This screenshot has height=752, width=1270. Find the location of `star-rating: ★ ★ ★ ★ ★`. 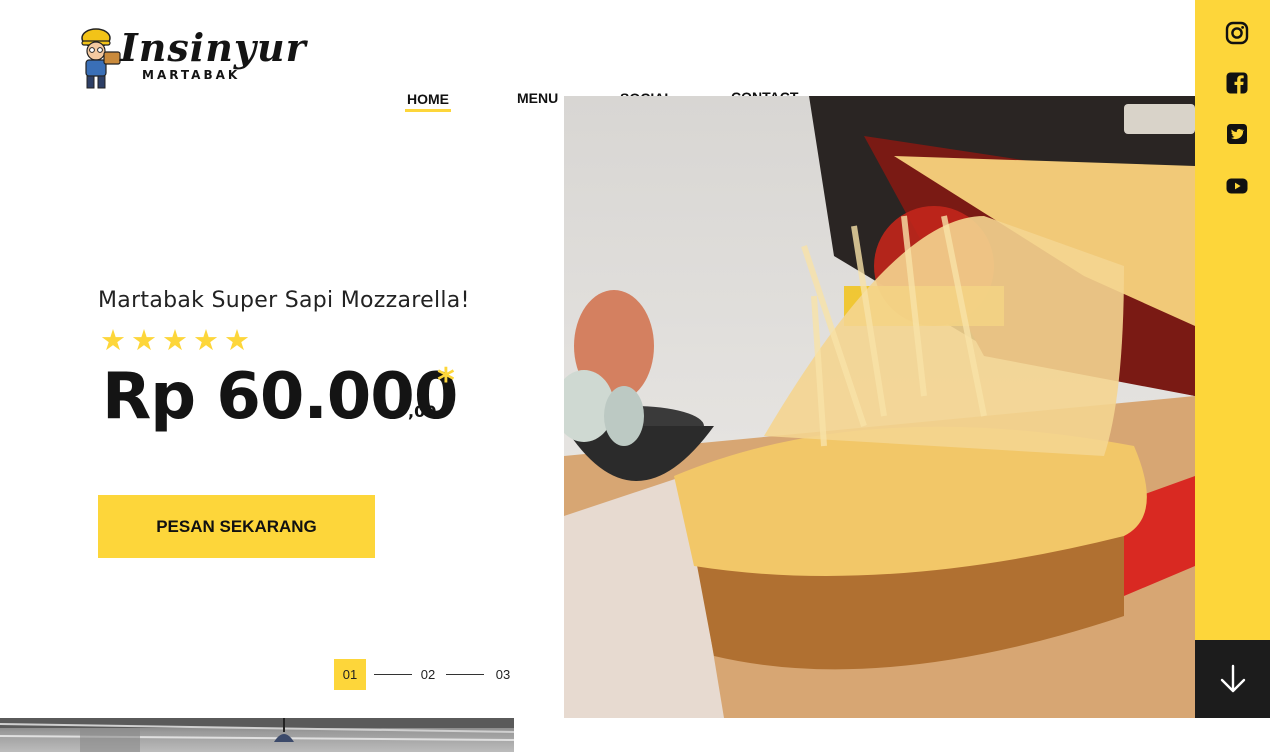

star-rating: ★ ★ ★ ★ ★ is located at coordinates (175, 340).